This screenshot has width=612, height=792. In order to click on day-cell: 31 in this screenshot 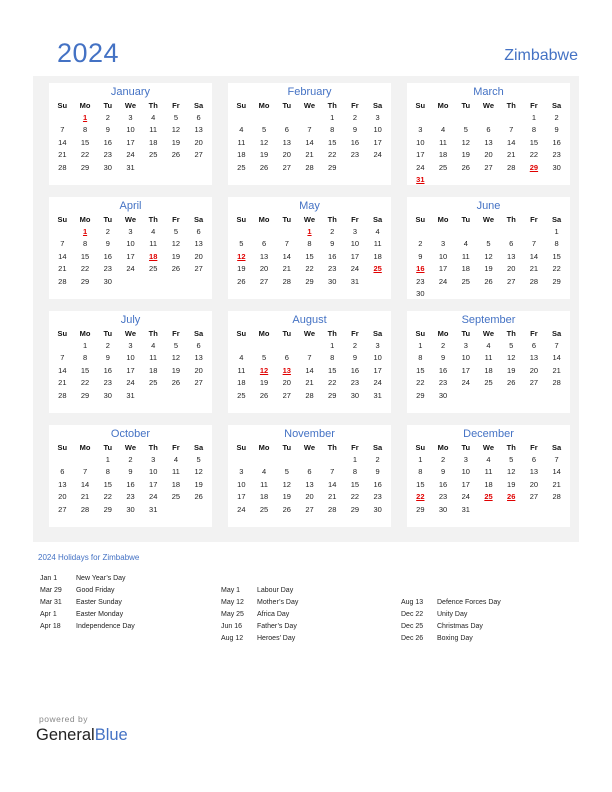, I will do `click(130, 167)`.